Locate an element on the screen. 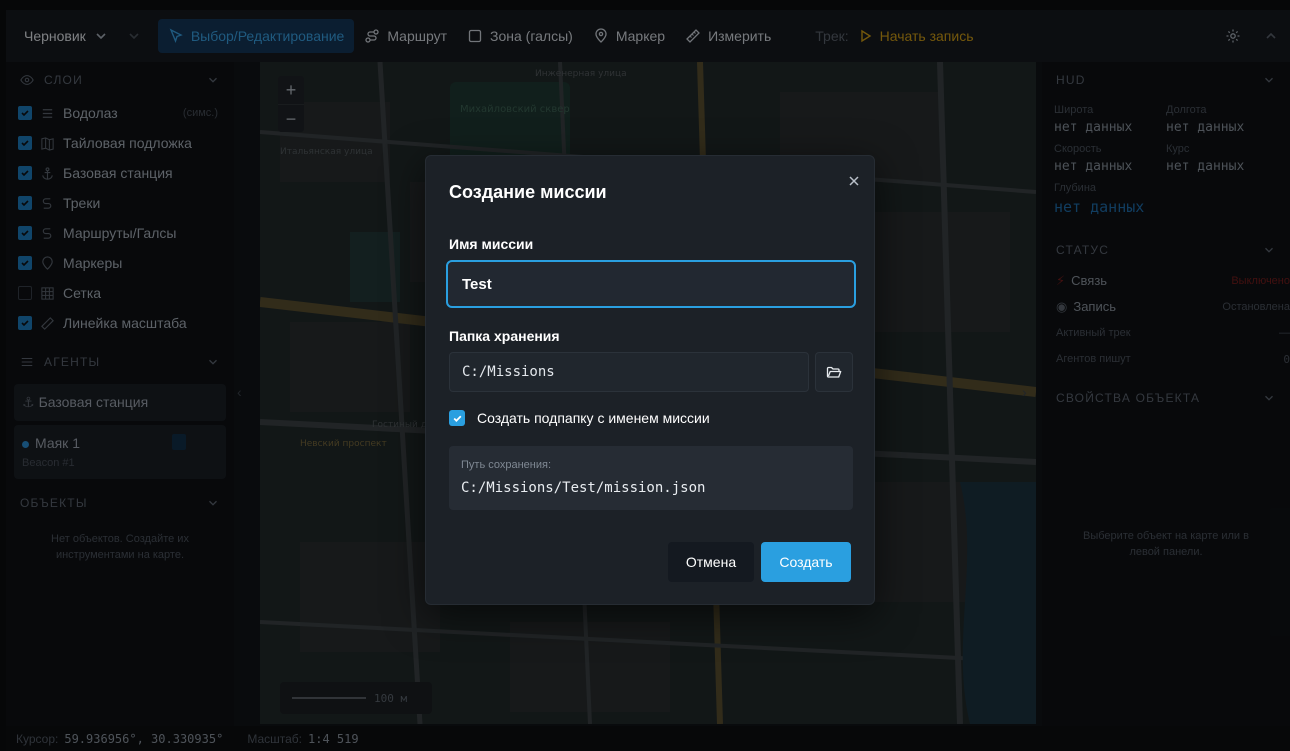 Image resolution: width=1290 pixels, height=751 pixels. close-icon is located at coordinates (854, 181).